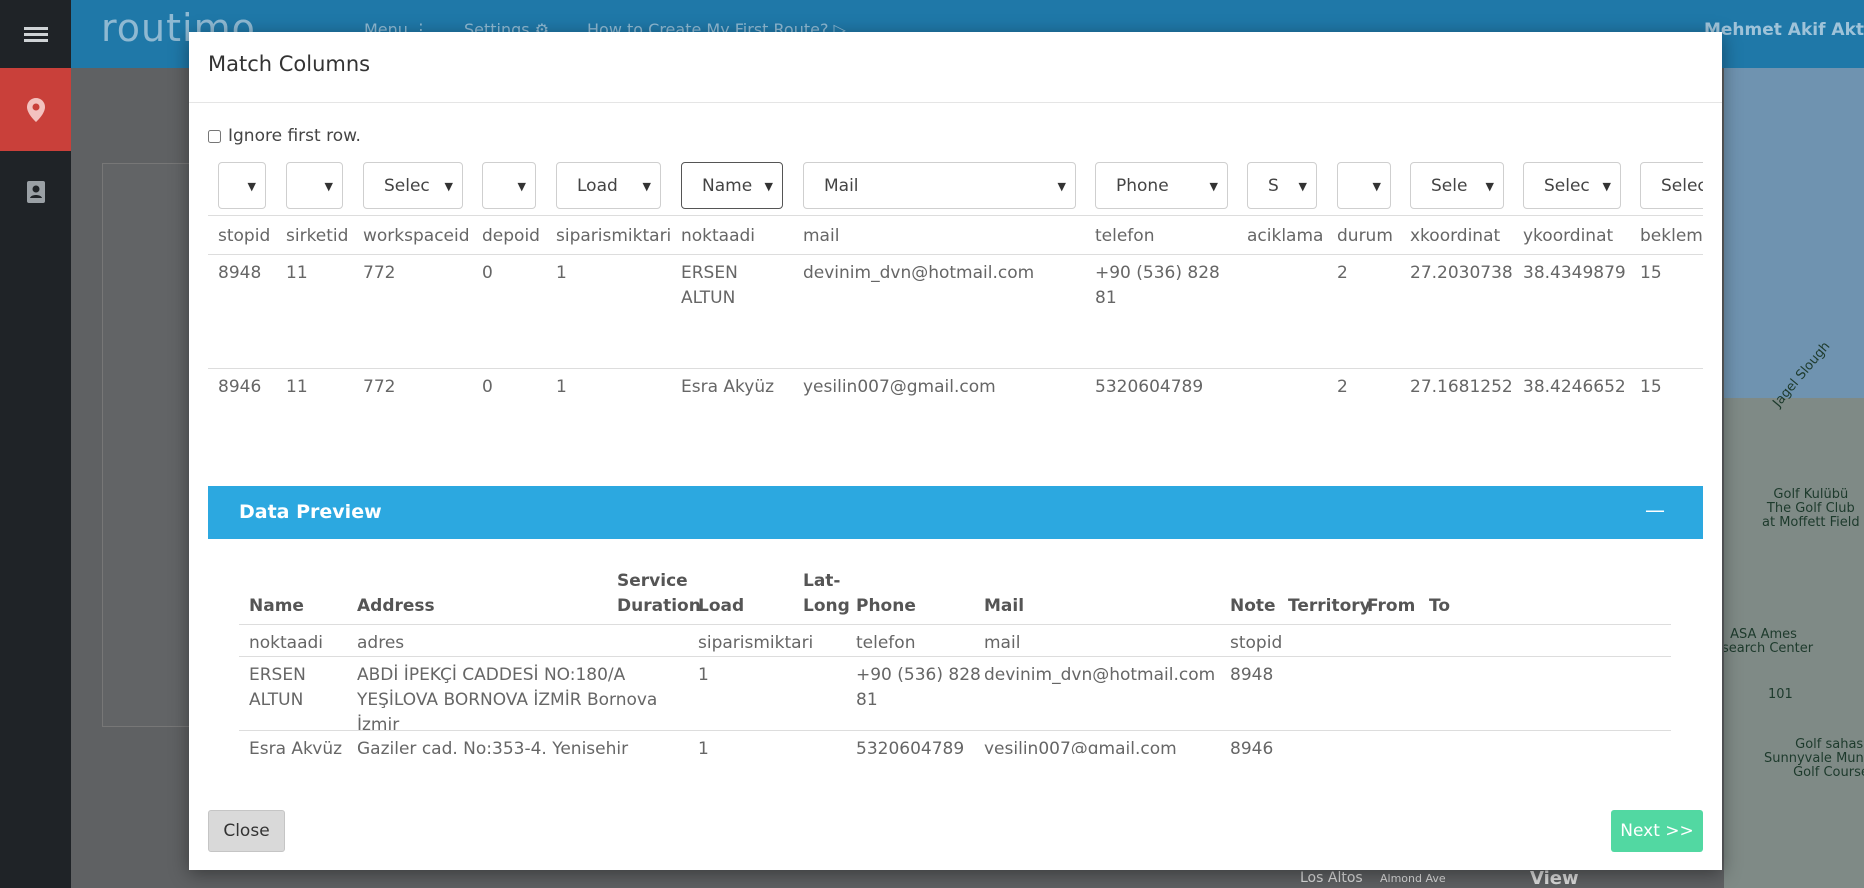 This screenshot has width=1864, height=888. Describe the element at coordinates (1440, 606) in the screenshot. I see `preview-header: To` at that location.